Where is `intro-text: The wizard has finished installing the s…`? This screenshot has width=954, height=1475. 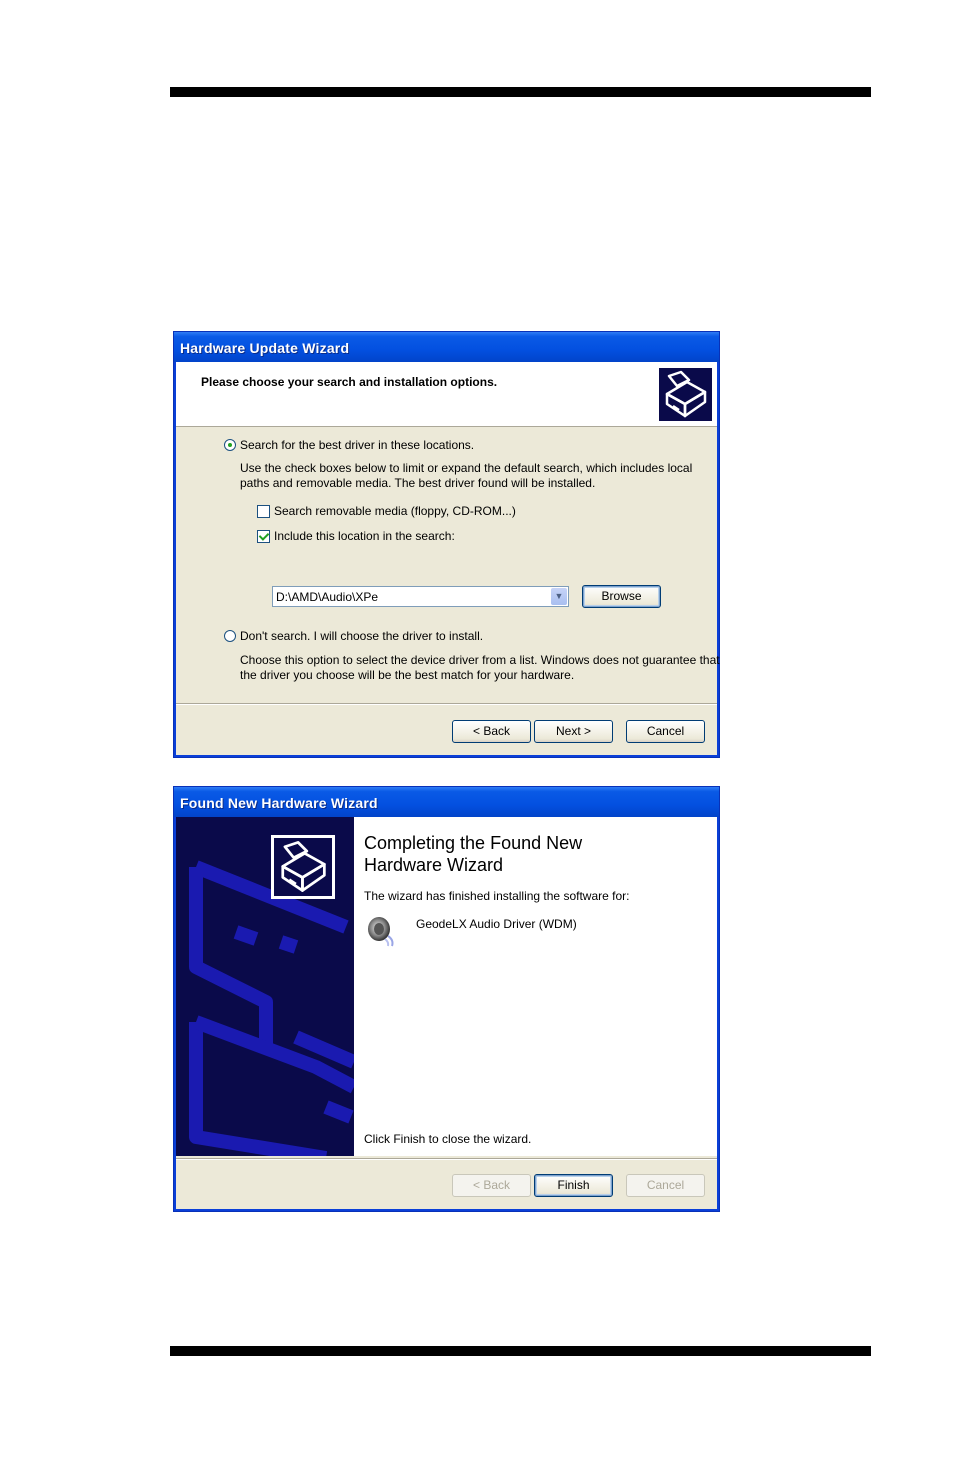 intro-text: The wizard has finished installing the s… is located at coordinates (497, 896).